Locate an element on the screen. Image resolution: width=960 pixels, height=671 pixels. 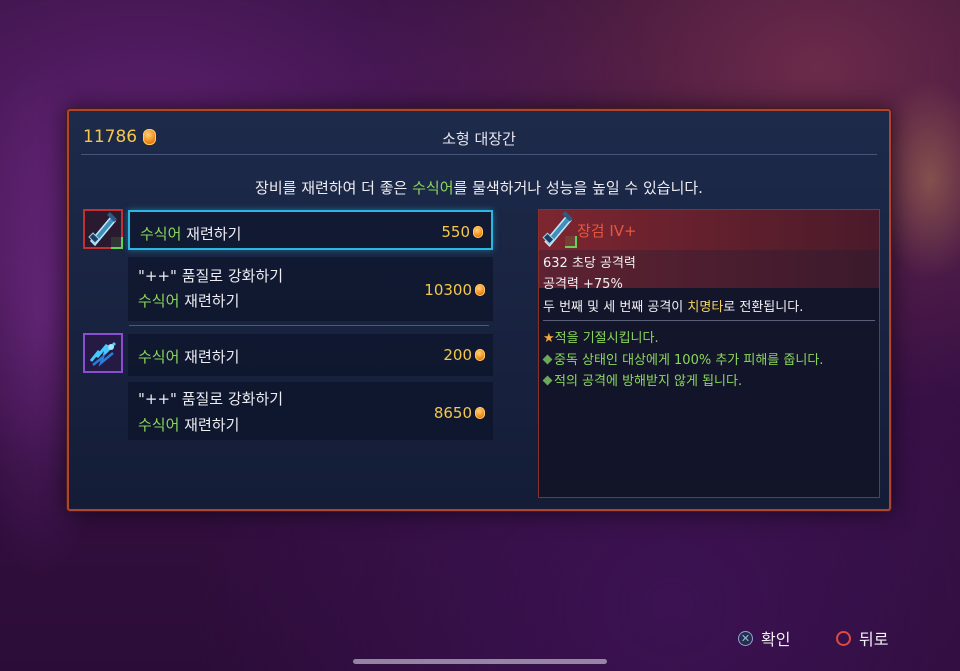
lightning-fist-icon is located at coordinates (103, 353).